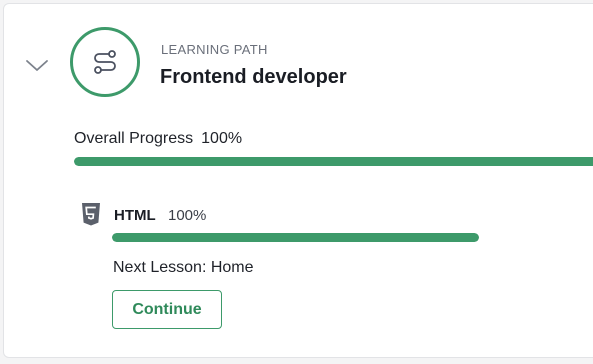  I want to click on course-progress-fill, so click(295, 237).